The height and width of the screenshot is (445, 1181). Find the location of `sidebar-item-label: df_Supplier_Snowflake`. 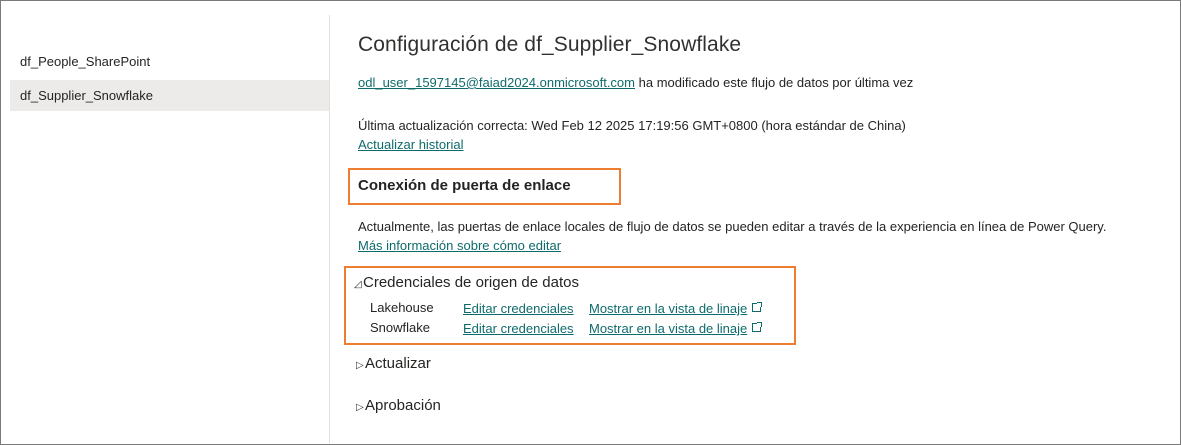

sidebar-item-label: df_Supplier_Snowflake is located at coordinates (86, 95).